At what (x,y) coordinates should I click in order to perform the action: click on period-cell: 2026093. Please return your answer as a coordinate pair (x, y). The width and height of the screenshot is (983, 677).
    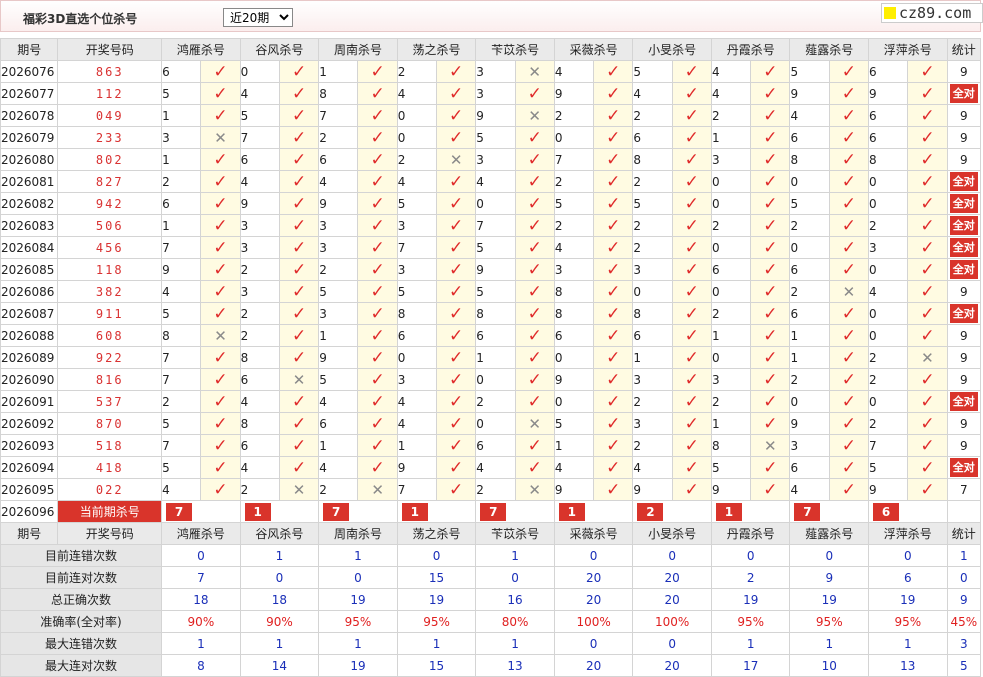
    Looking at the image, I should click on (29, 445).